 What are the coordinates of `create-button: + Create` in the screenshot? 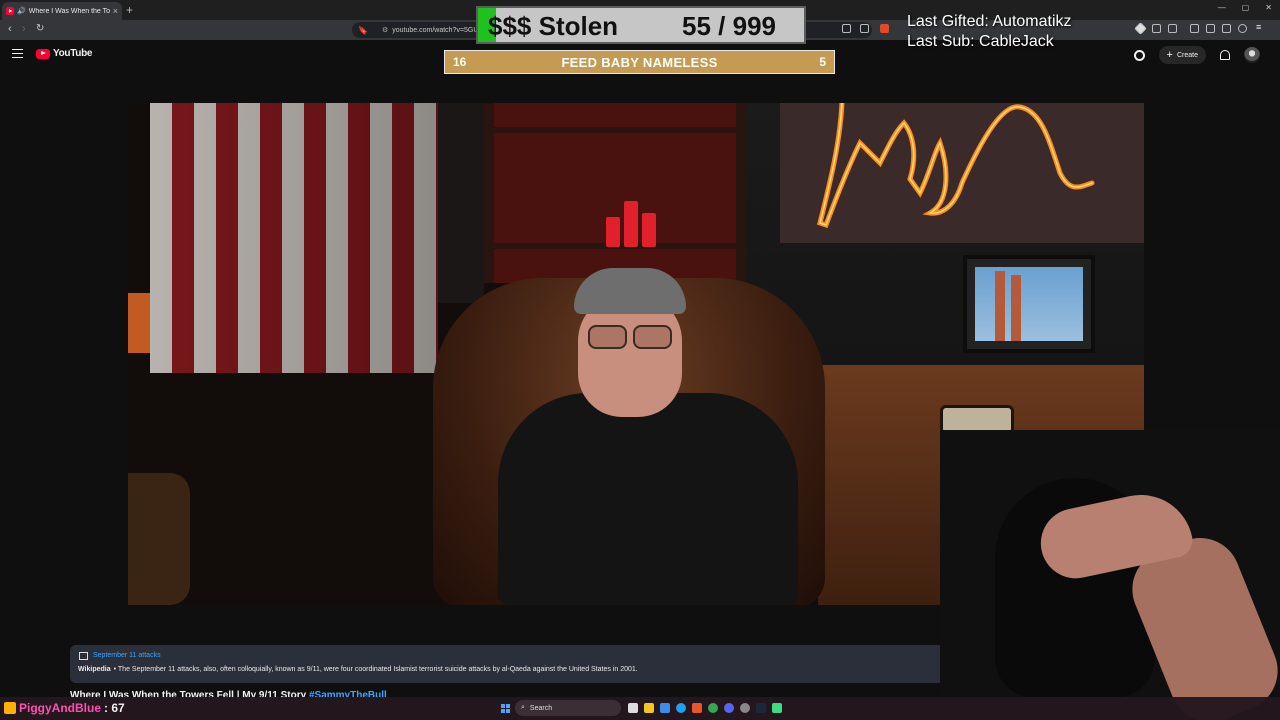 It's located at (1182, 55).